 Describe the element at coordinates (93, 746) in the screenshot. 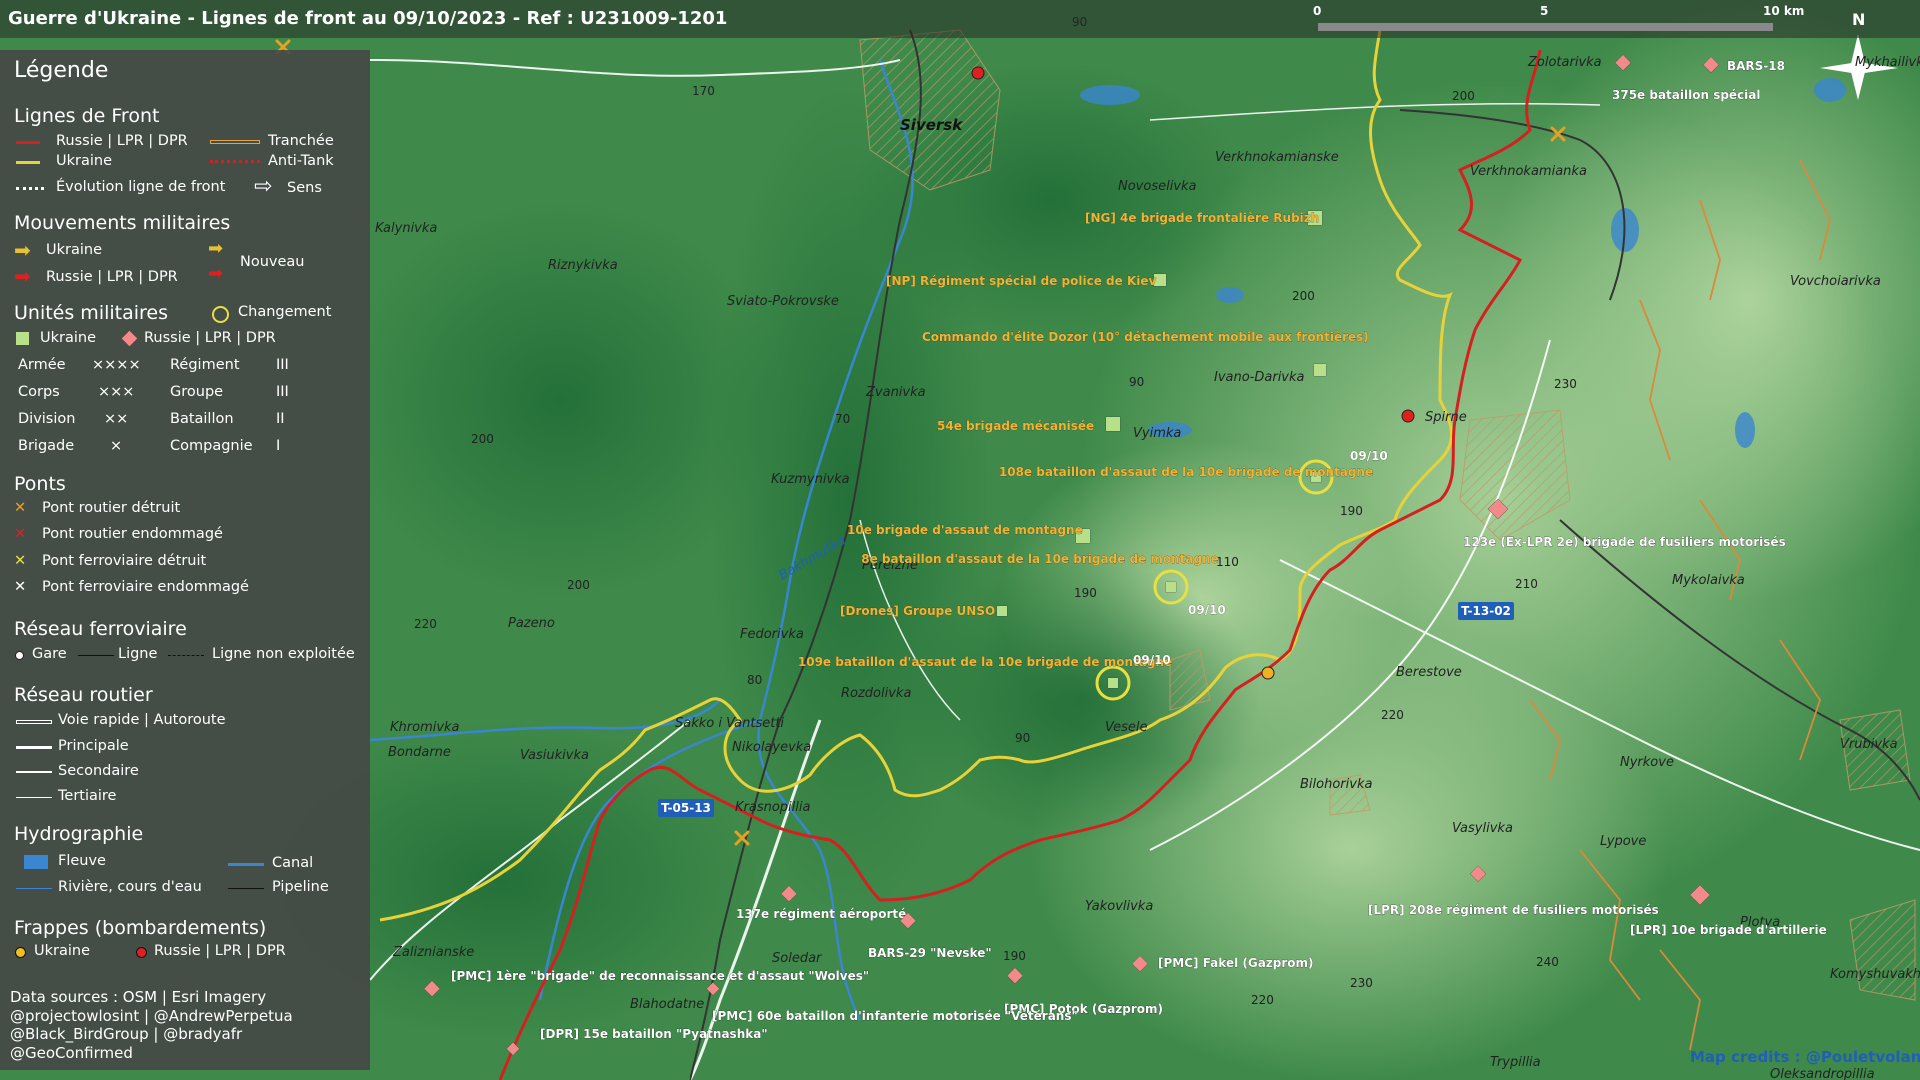

I see `legend-road: Principale` at that location.